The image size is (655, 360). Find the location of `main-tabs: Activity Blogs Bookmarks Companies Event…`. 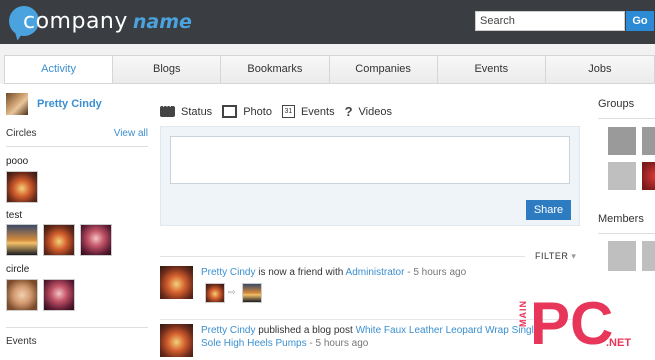

main-tabs: Activity Blogs Bookmarks Companies Event… is located at coordinates (329, 69).